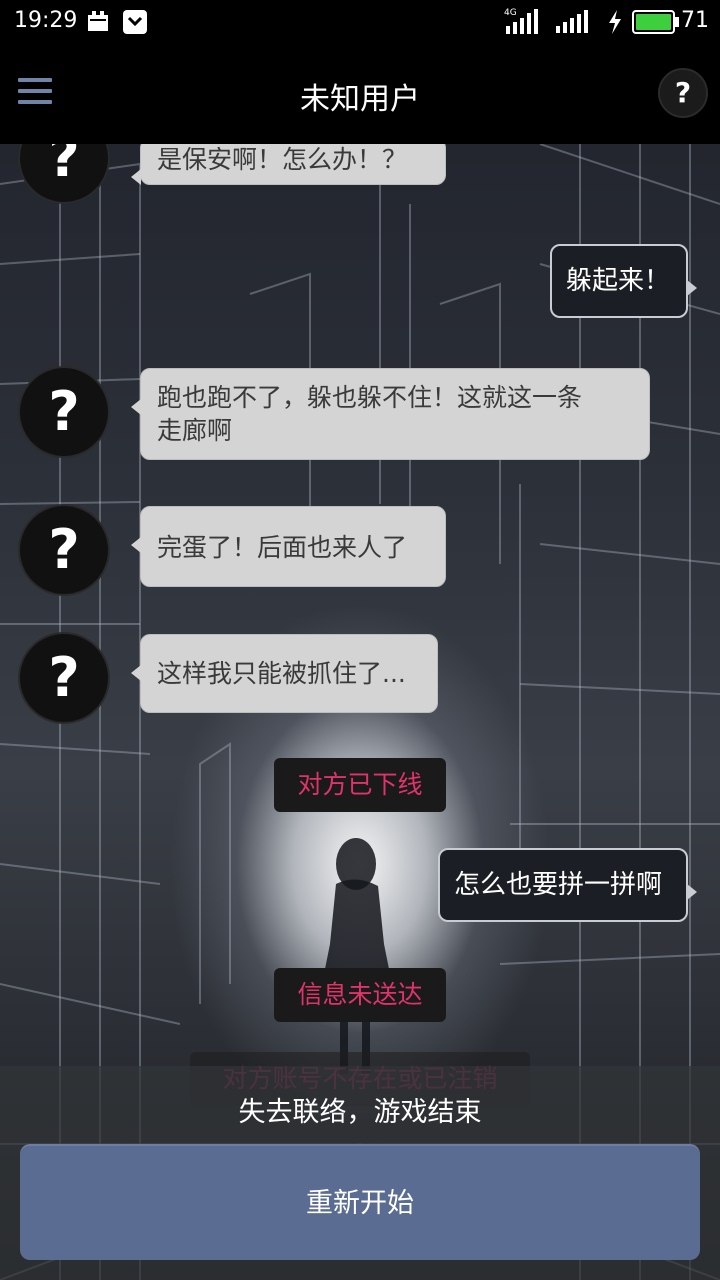 The width and height of the screenshot is (720, 1280). What do you see at coordinates (370, 397) in the screenshot?
I see `message-text-line: 跑也跑不了，躲也躲不住！这就这一条` at bounding box center [370, 397].